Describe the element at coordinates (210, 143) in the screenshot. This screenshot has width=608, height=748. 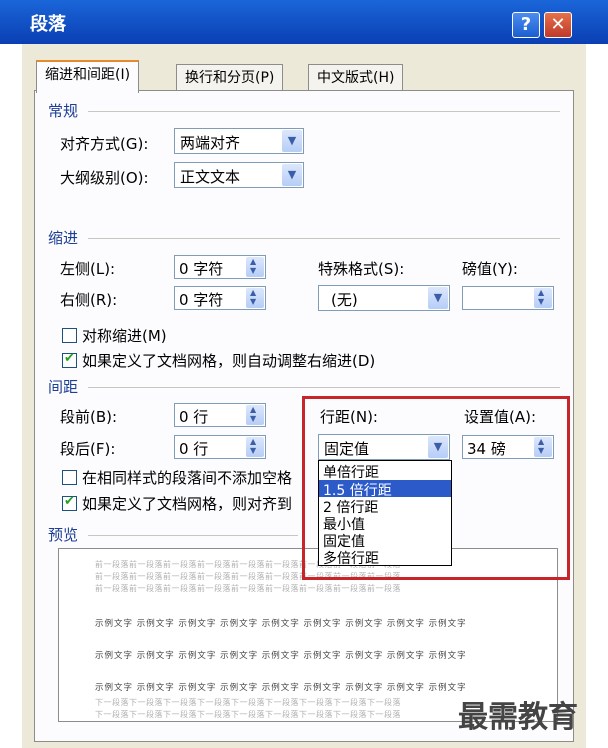
I see `alignment-value: 两端对齐` at that location.